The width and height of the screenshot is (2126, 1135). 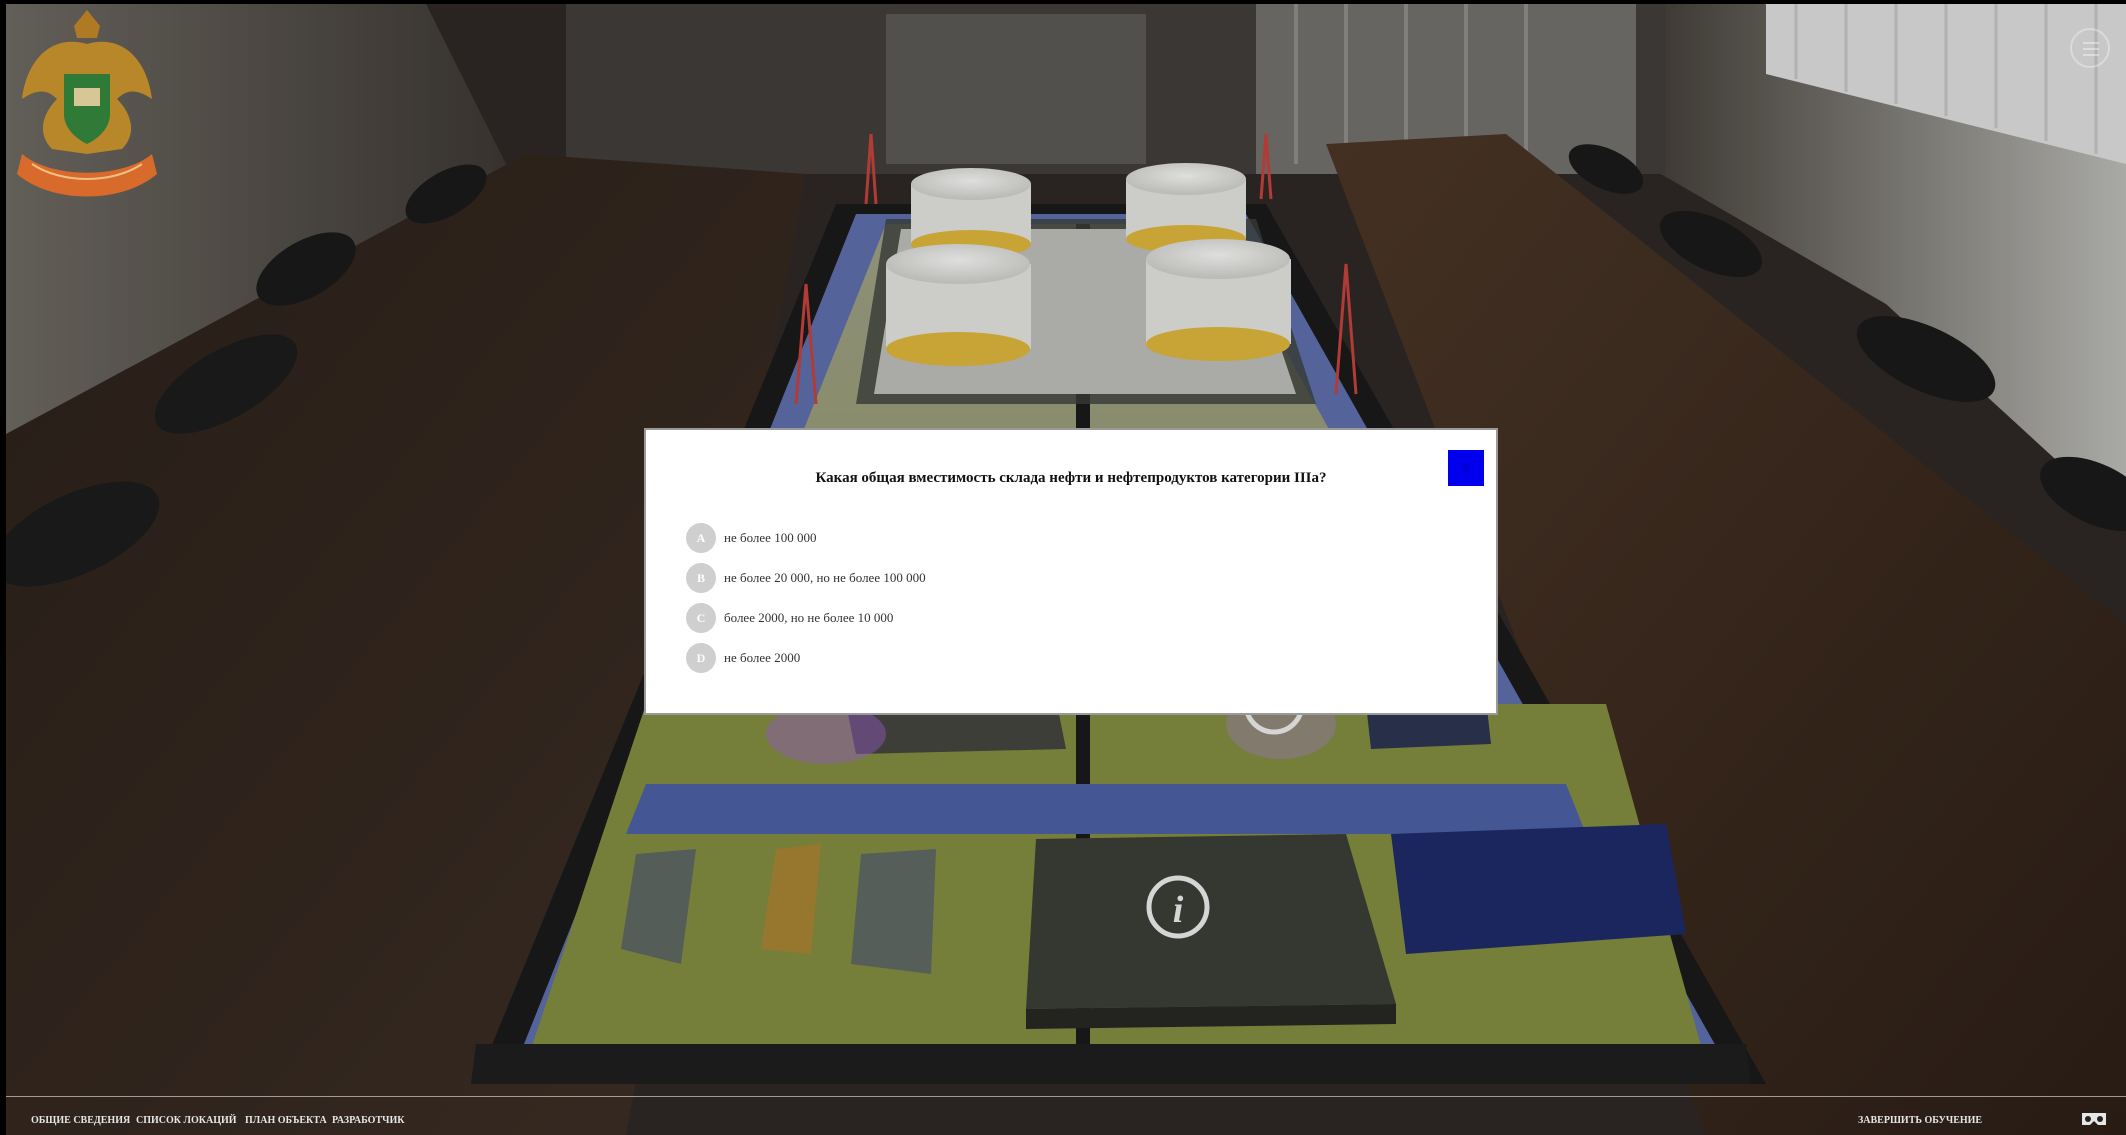 I want to click on nav-object-plan: ПЛАН ОБЪЕКТА, so click(x=286, y=1120).